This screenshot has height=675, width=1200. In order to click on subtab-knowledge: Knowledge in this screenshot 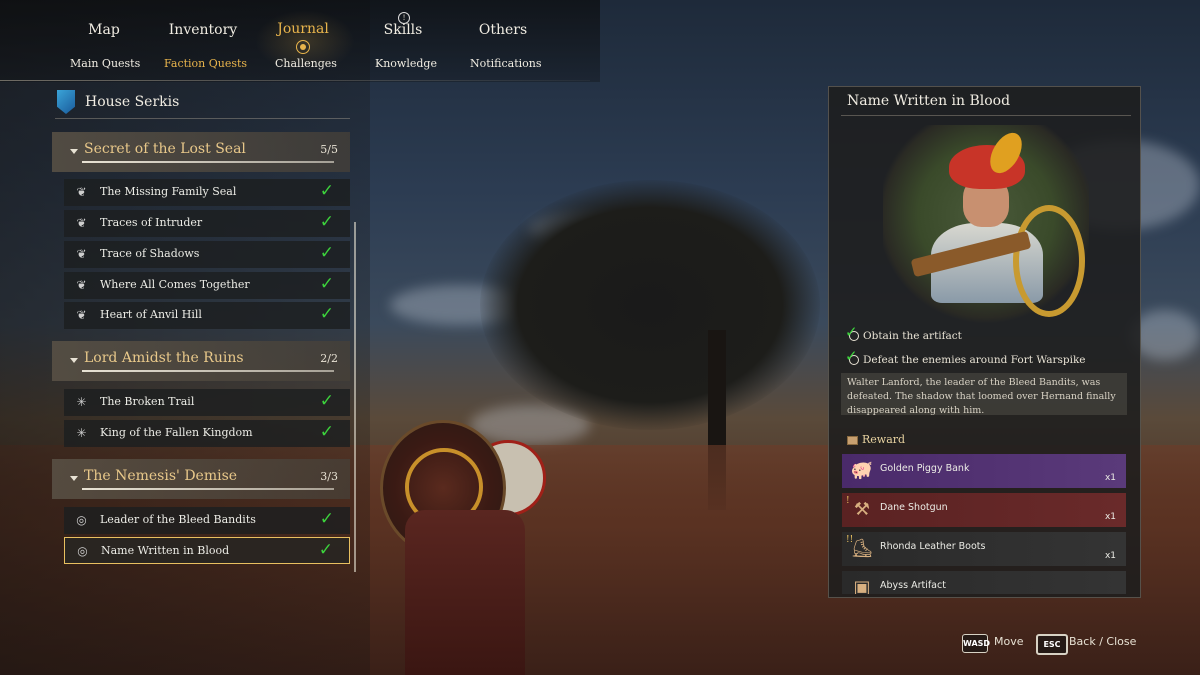, I will do `click(406, 63)`.